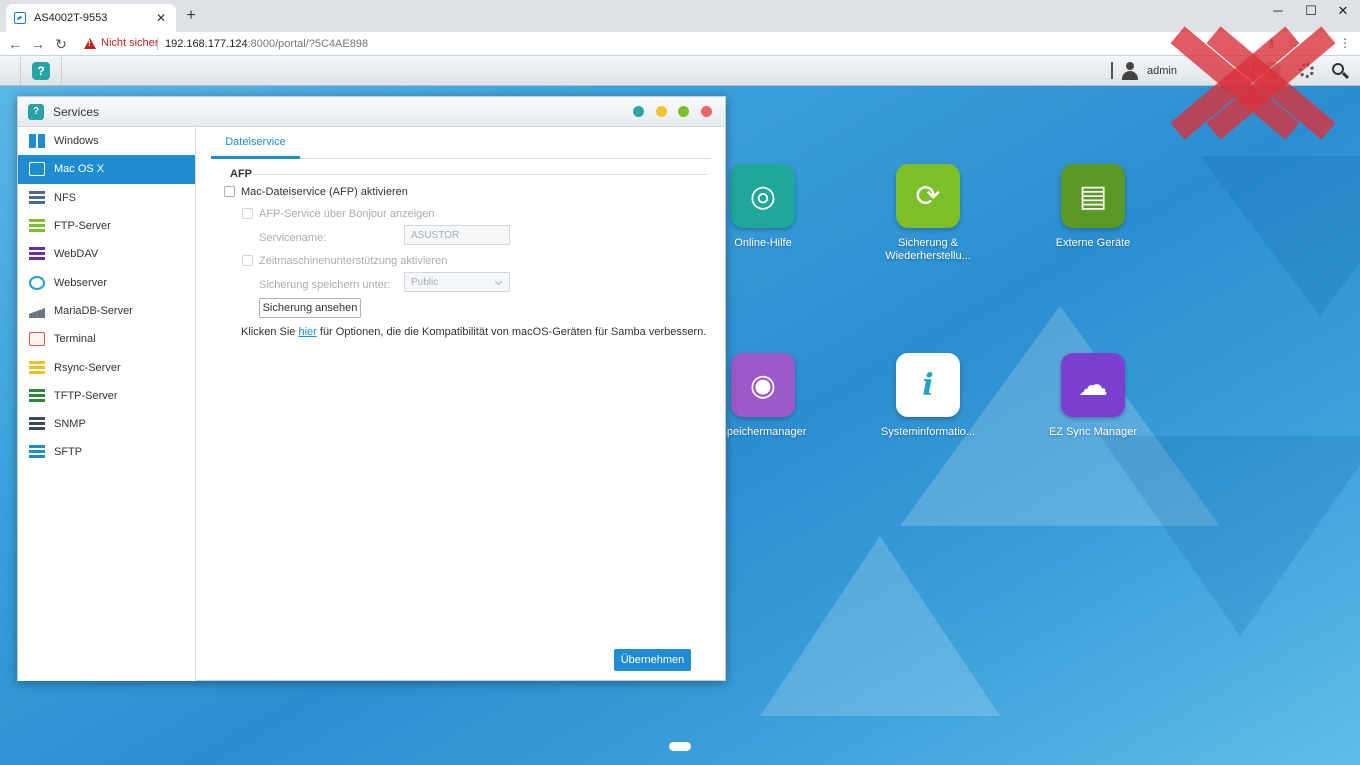  I want to click on sidebar-item-webdav: WebDAV, so click(106, 254).